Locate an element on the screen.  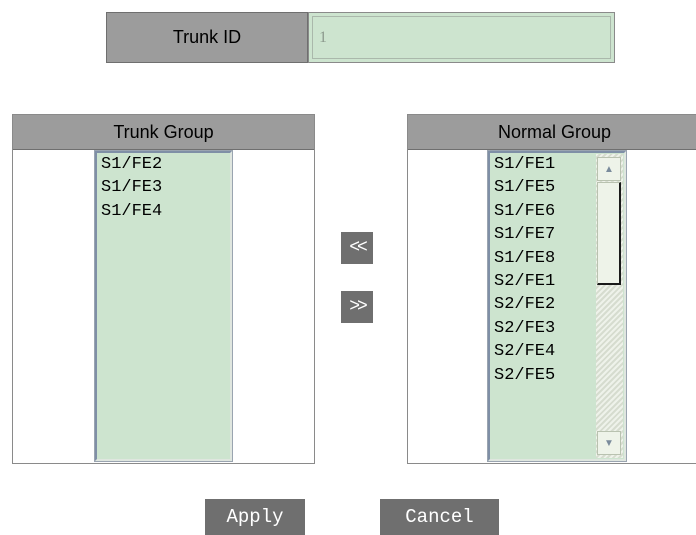
normal-group-header: Normal Group is located at coordinates (552, 132).